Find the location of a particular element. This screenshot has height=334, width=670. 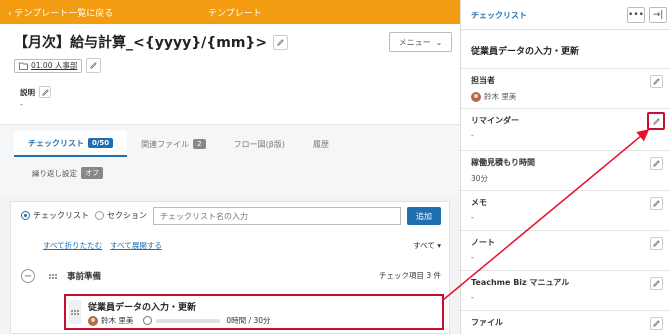

menu-button: メニュー ⌄ is located at coordinates (420, 42).